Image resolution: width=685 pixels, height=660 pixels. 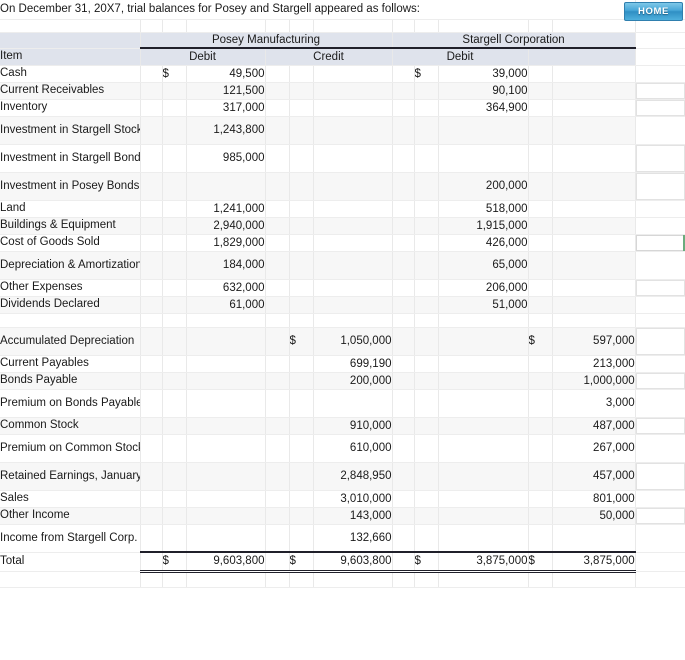 What do you see at coordinates (653, 11) in the screenshot?
I see `home-button: HOME` at bounding box center [653, 11].